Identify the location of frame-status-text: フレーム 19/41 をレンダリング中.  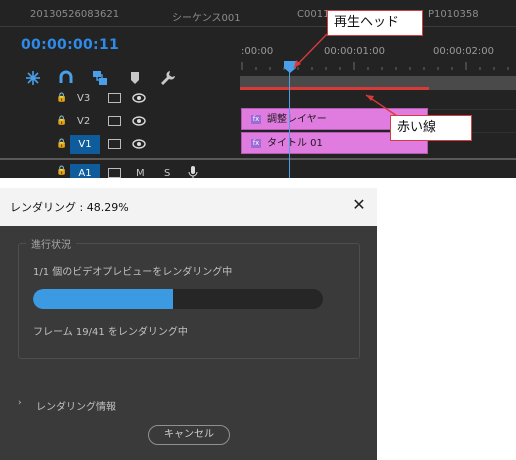
(110, 332).